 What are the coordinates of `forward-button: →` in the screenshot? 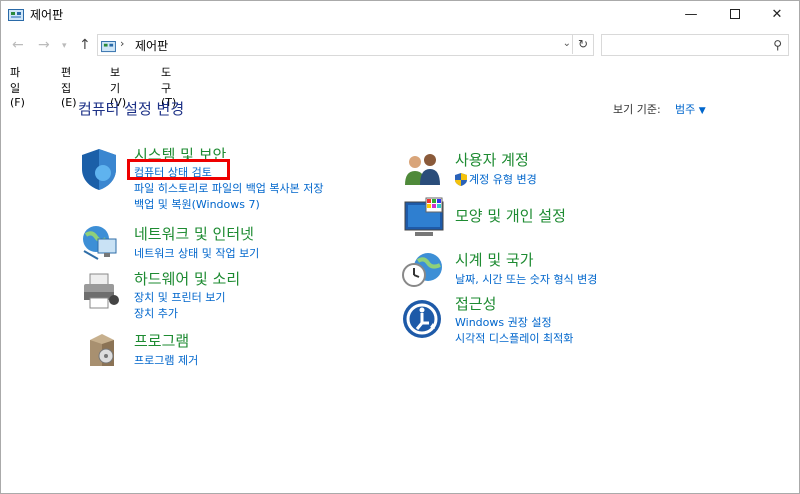 It's located at (44, 45).